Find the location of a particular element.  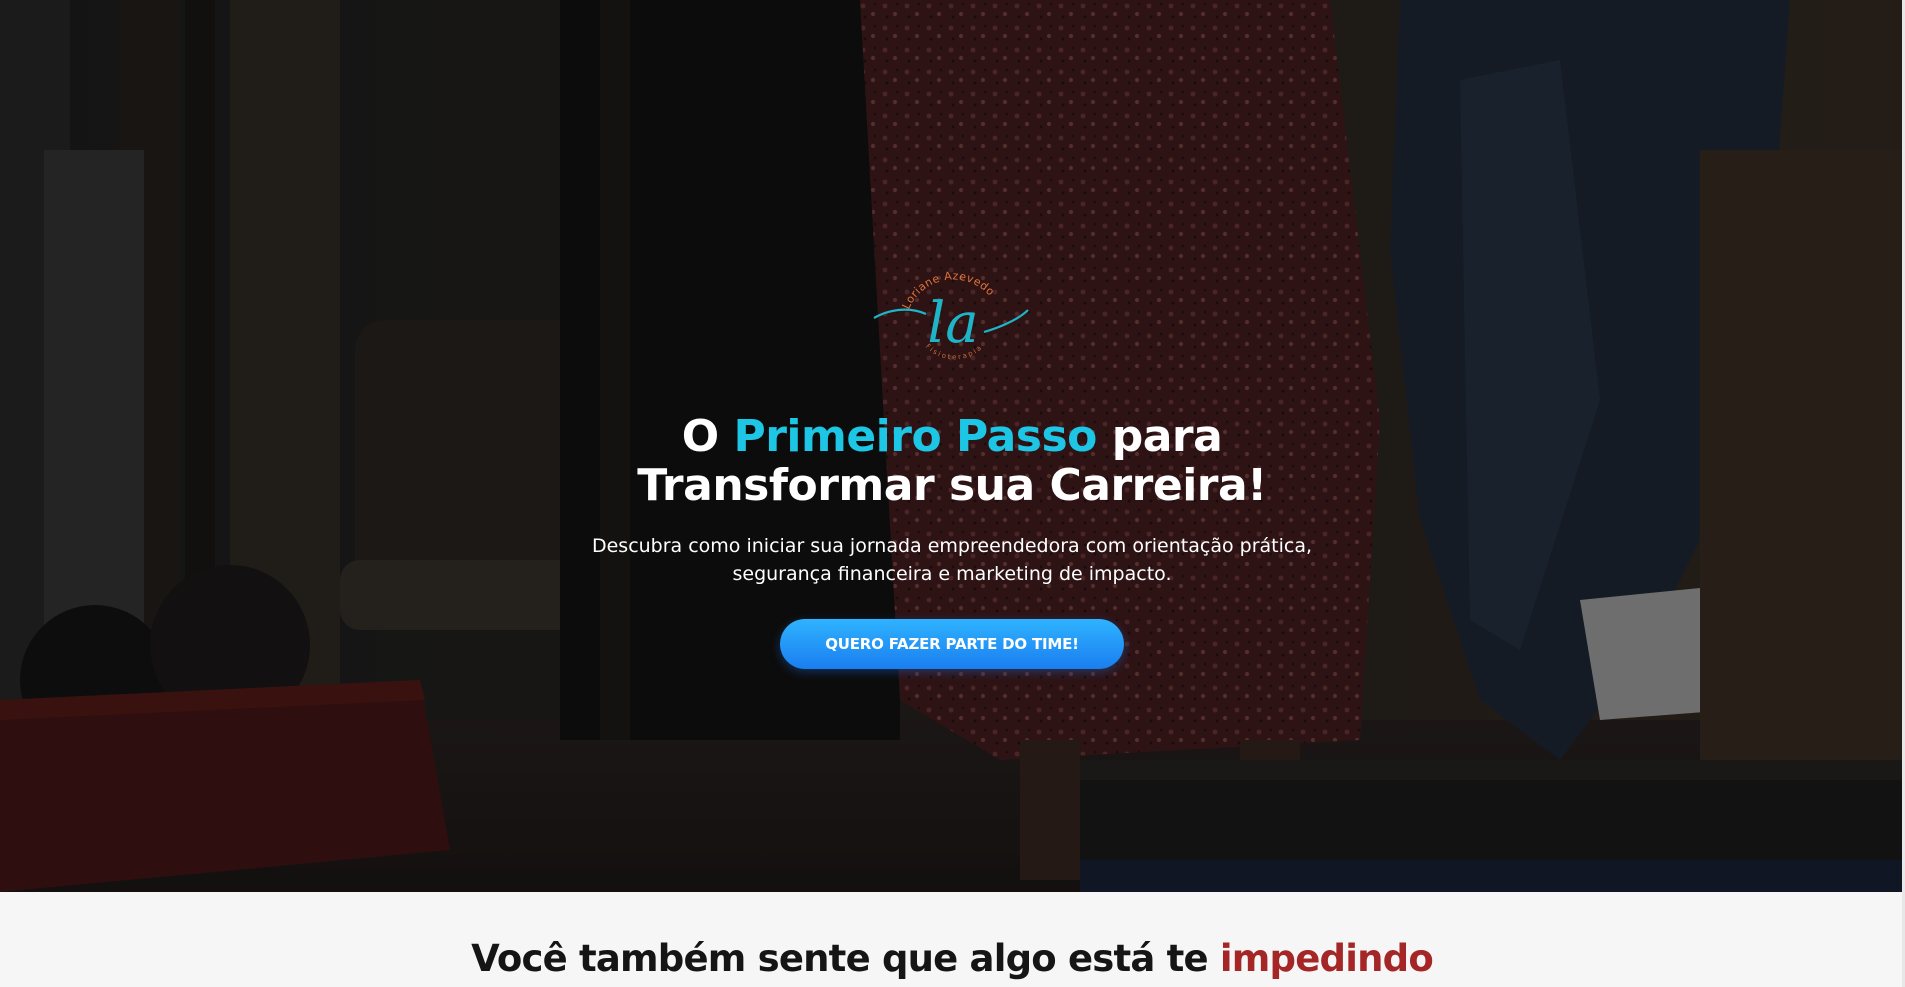

brand-logo: Loriane Azevedo Fisioterapia la is located at coordinates (953, 313).